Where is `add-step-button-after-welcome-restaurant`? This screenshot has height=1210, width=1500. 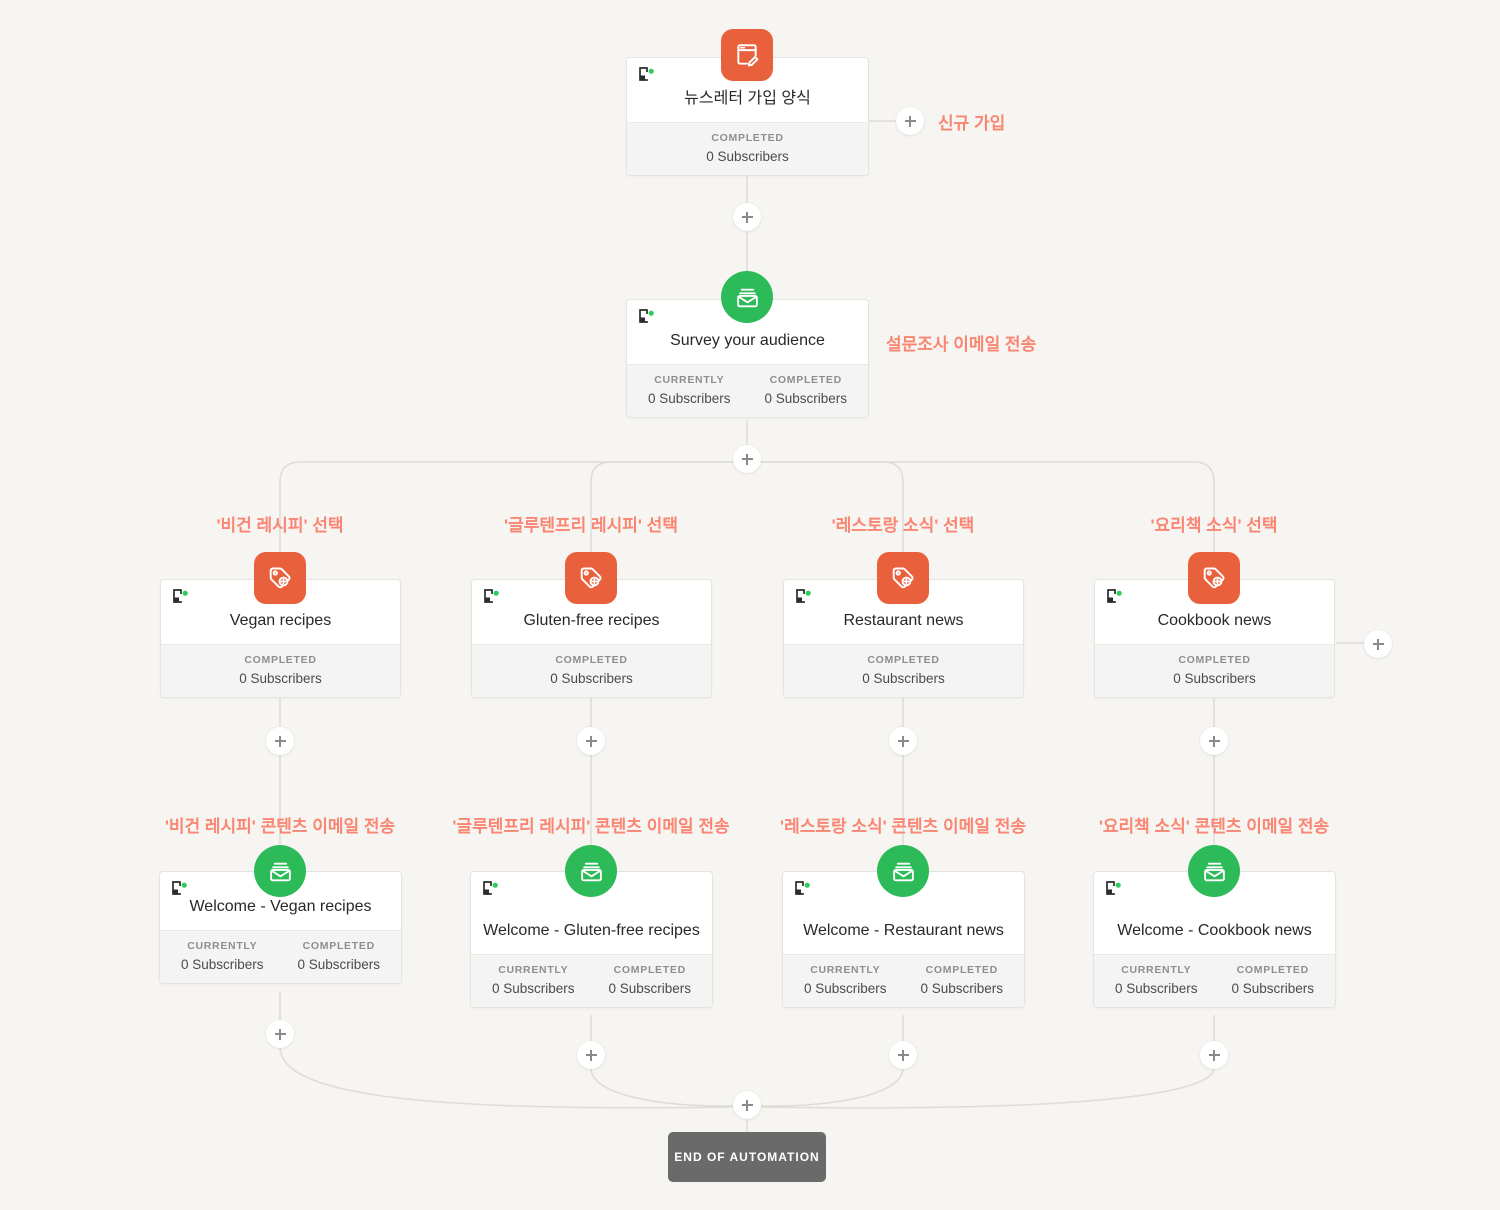
add-step-button-after-welcome-restaurant is located at coordinates (903, 1055).